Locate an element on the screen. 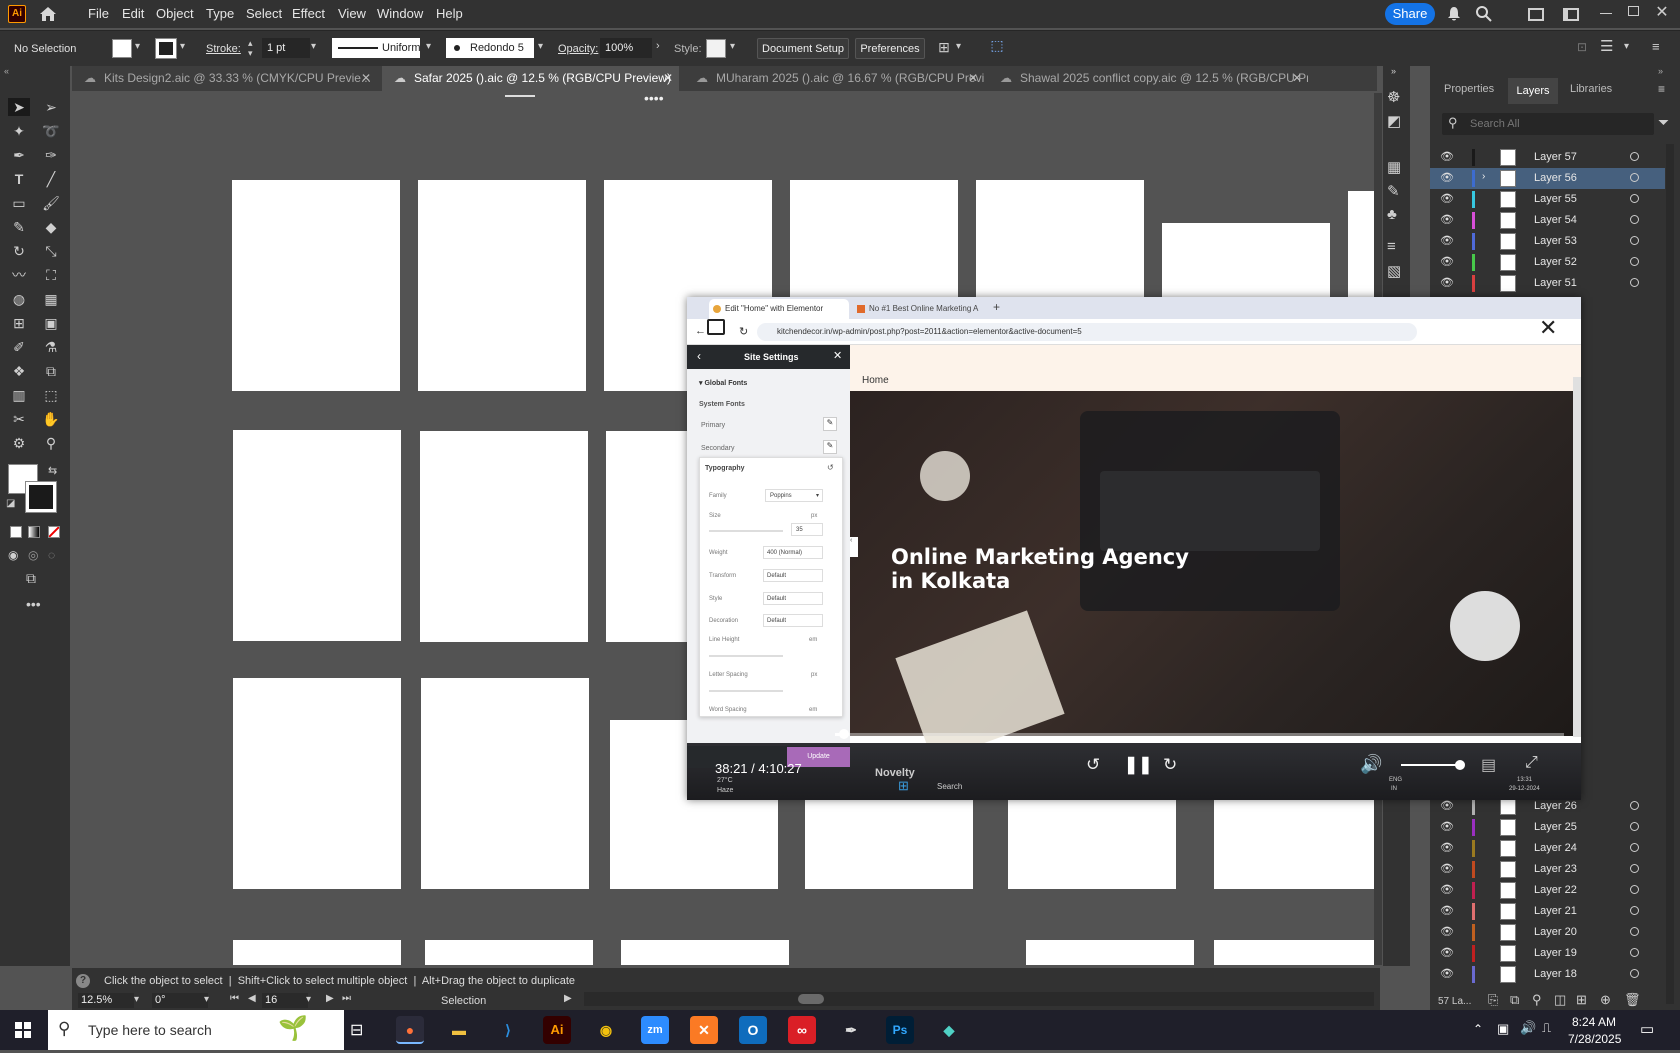 This screenshot has width=1680, height=1053. taskbar-time: 8:24 AM is located at coordinates (1594, 1022).